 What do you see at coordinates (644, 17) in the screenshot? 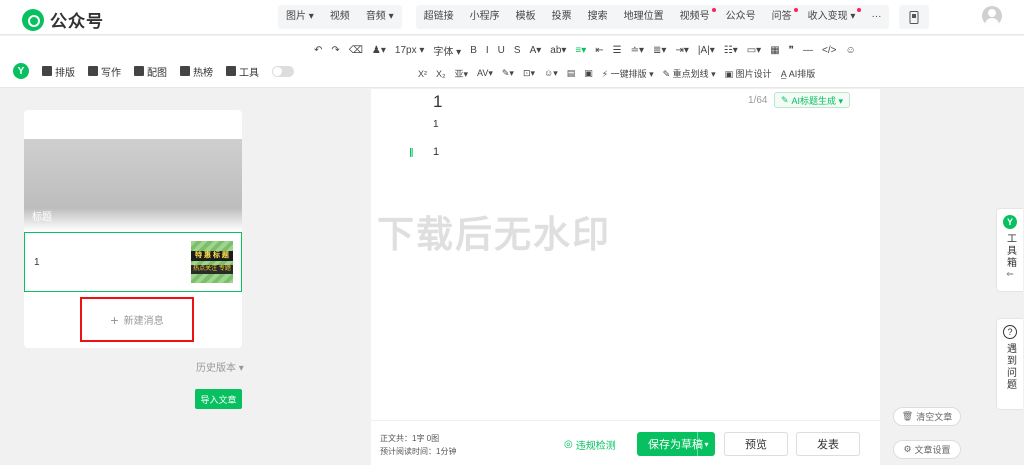
I see `insert-item: 地理位置` at bounding box center [644, 17].